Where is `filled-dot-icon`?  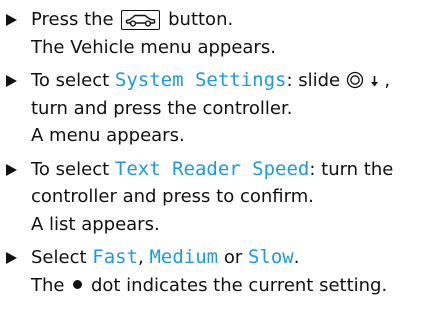
filled-dot-icon is located at coordinates (78, 284).